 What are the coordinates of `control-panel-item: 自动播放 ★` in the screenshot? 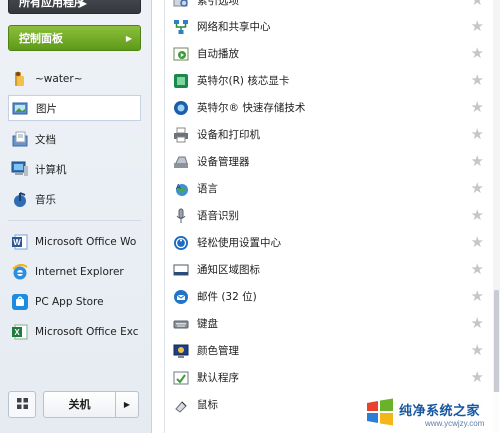 It's located at (329, 53).